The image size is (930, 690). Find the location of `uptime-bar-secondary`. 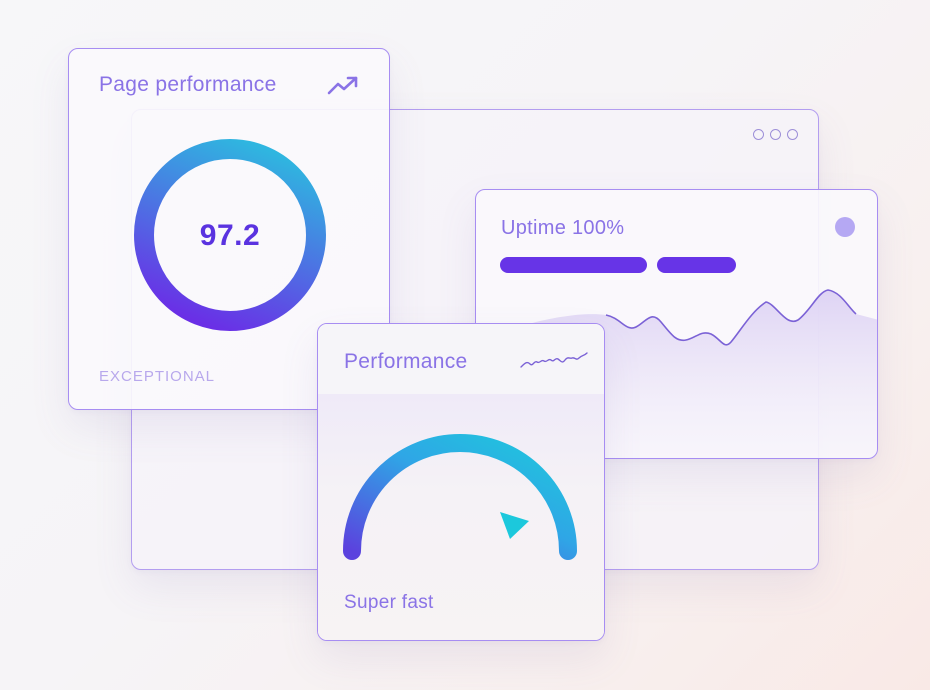

uptime-bar-secondary is located at coordinates (696, 265).